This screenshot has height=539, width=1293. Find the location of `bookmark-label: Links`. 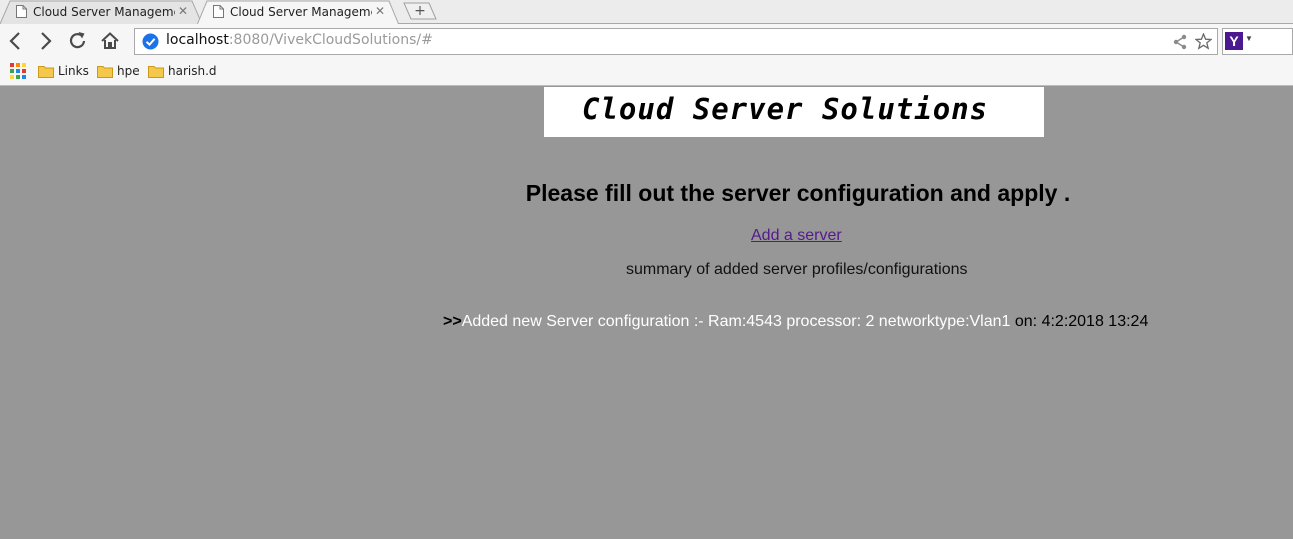

bookmark-label: Links is located at coordinates (73, 71).